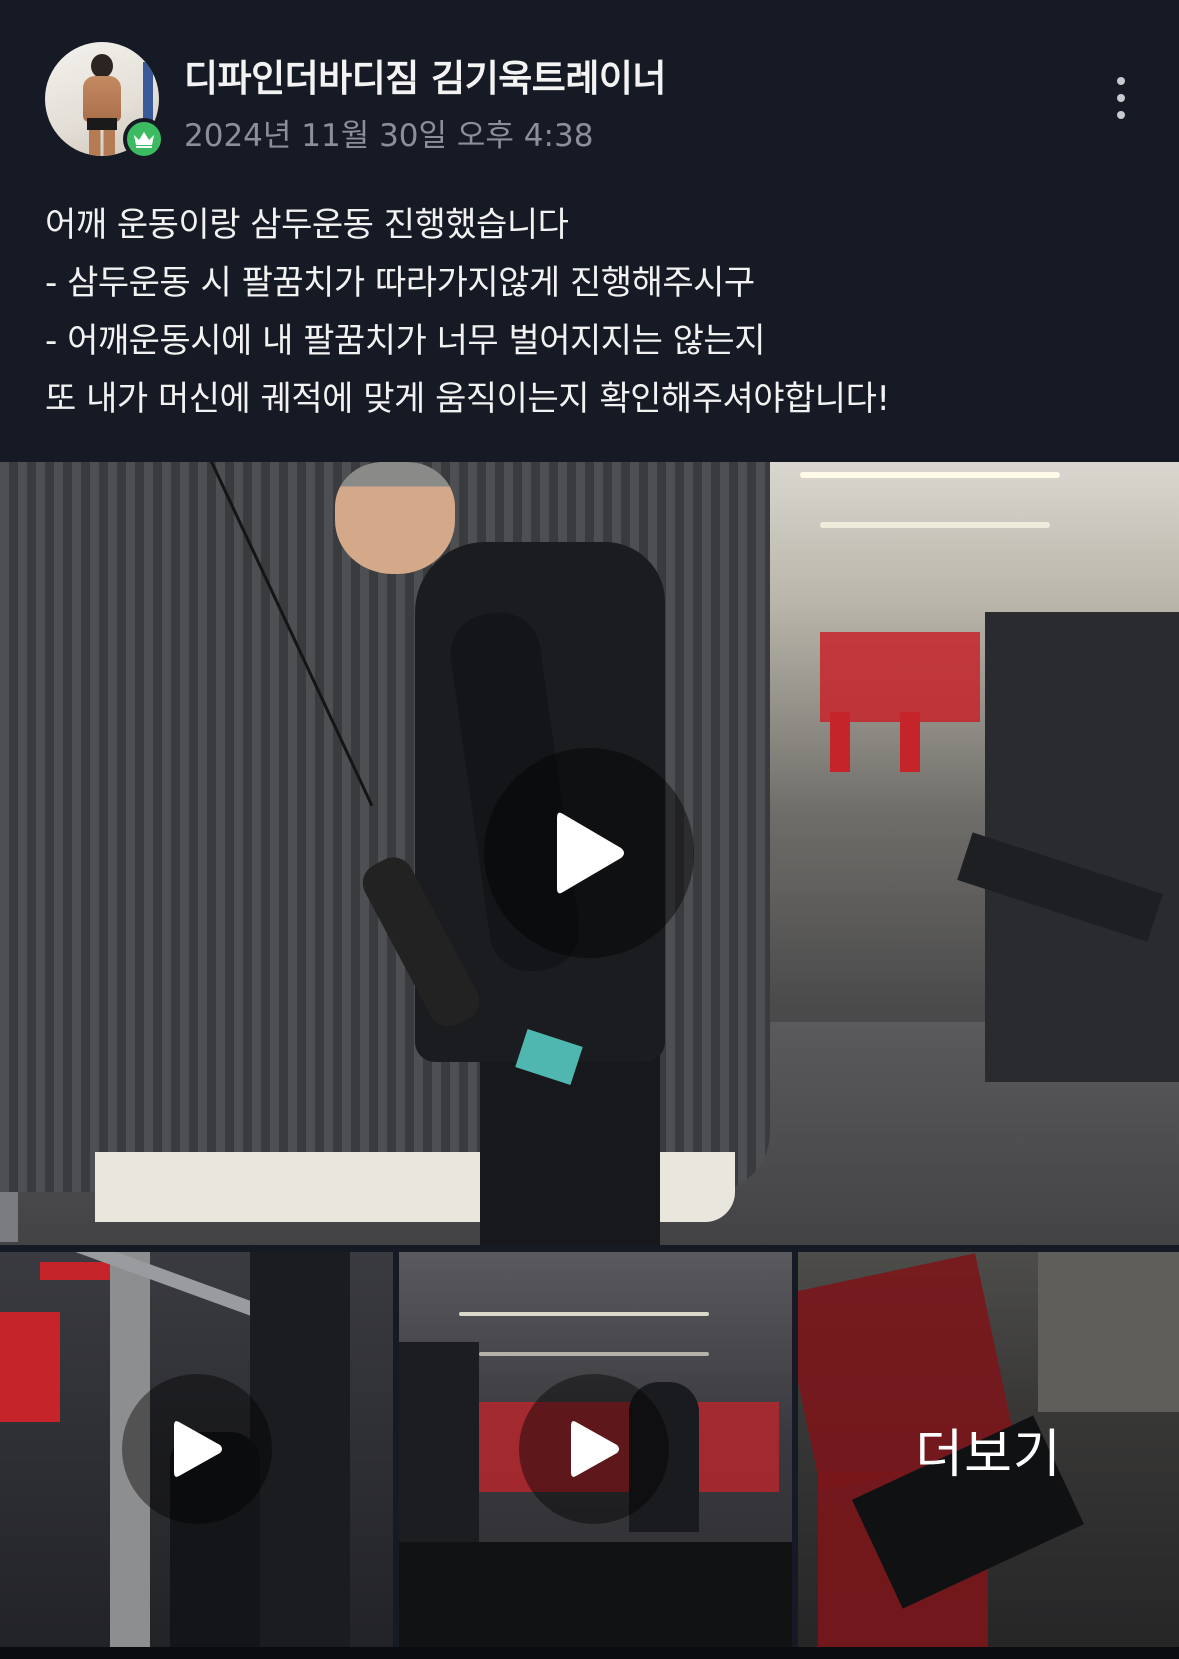 This screenshot has height=1659, width=1179. What do you see at coordinates (105, 101) in the screenshot?
I see `author-avatar` at bounding box center [105, 101].